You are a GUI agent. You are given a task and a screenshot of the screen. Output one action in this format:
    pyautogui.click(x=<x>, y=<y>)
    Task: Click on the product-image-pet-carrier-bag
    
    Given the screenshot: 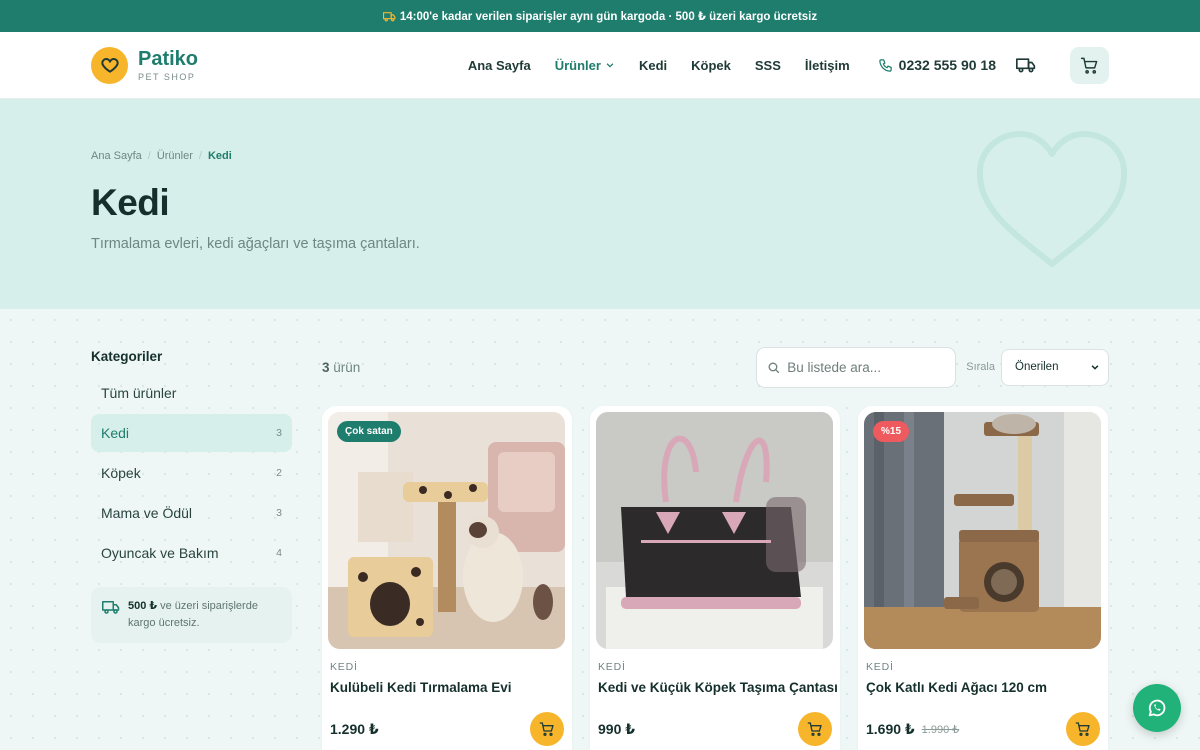 What is the action you would take?
    pyautogui.click(x=714, y=530)
    